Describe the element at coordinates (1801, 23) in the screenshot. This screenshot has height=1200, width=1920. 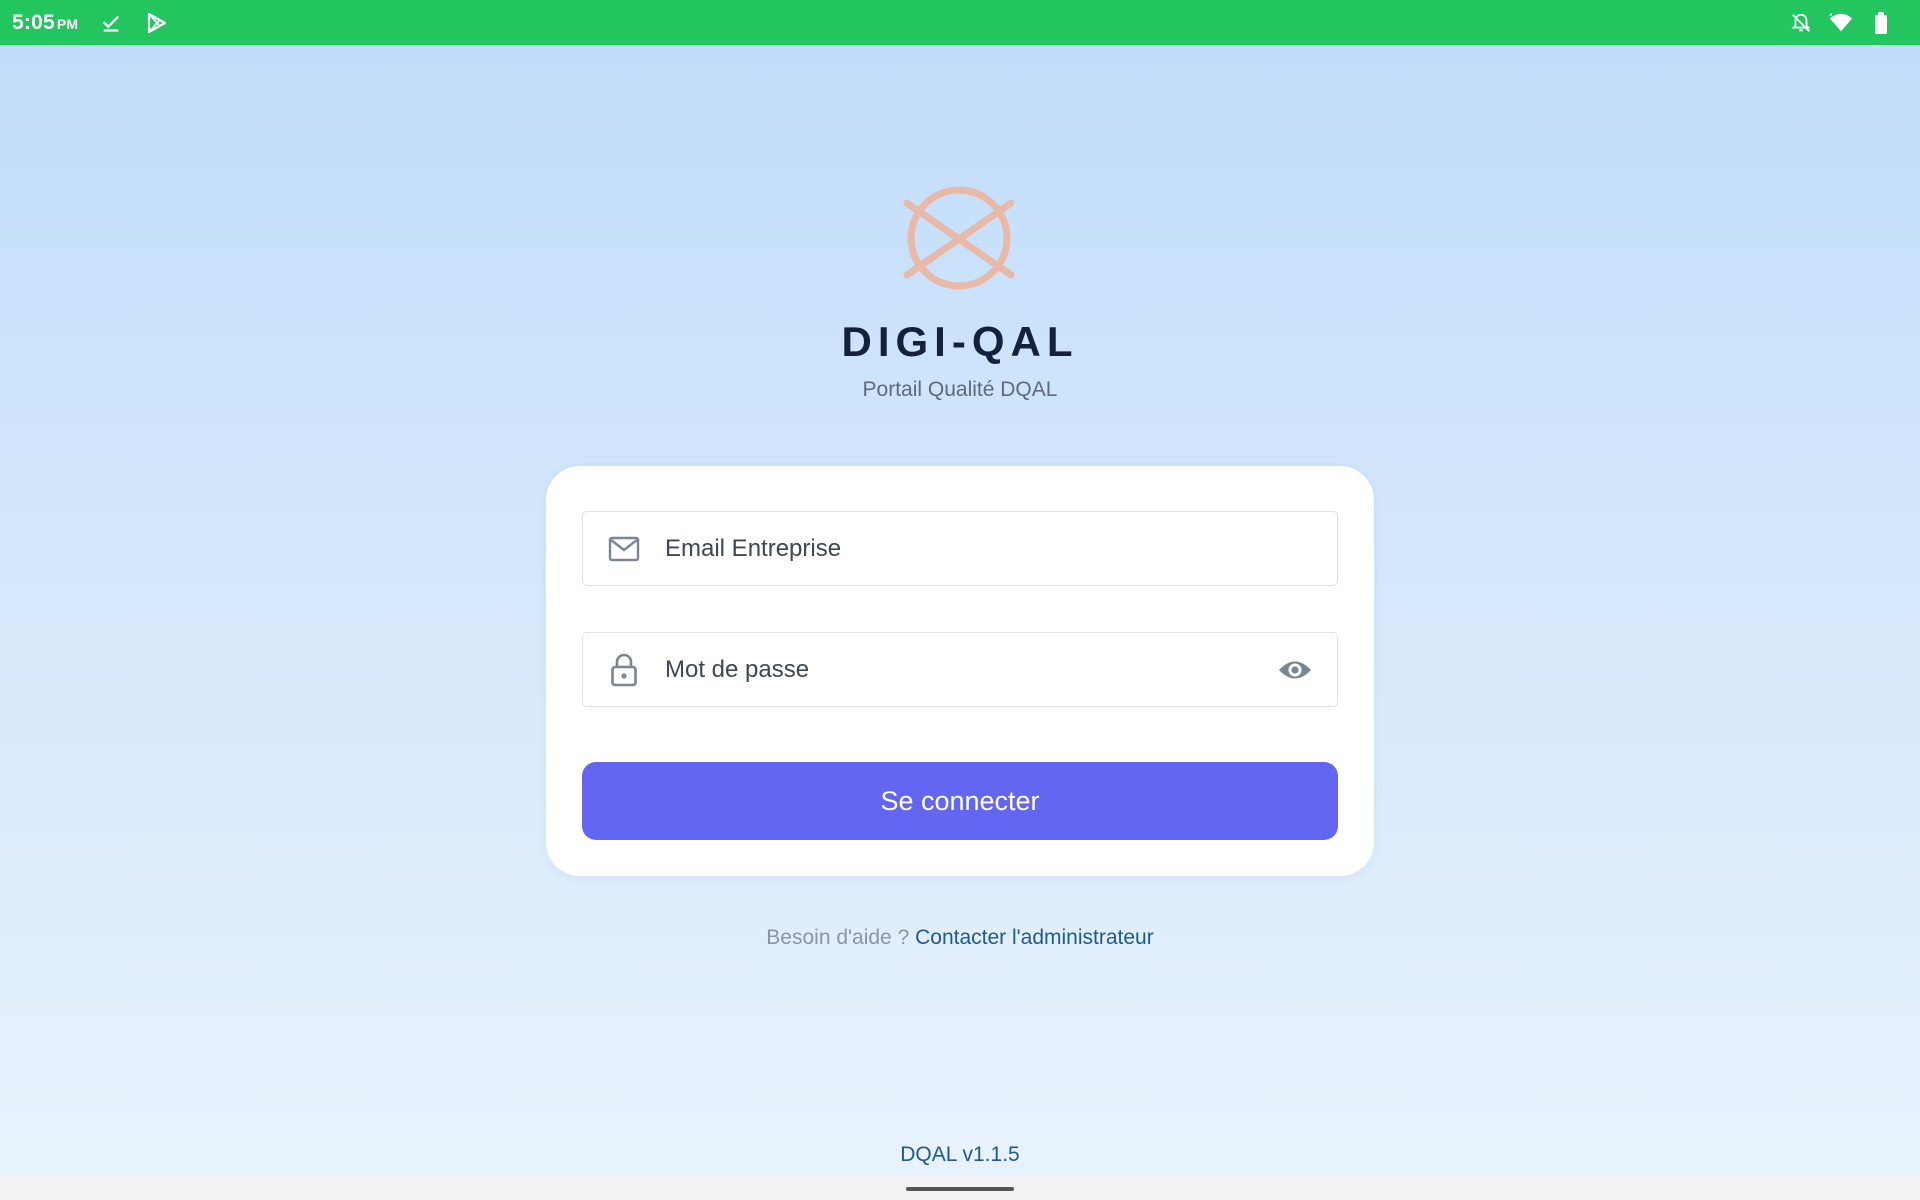
I see `notifications-off-icon` at that location.